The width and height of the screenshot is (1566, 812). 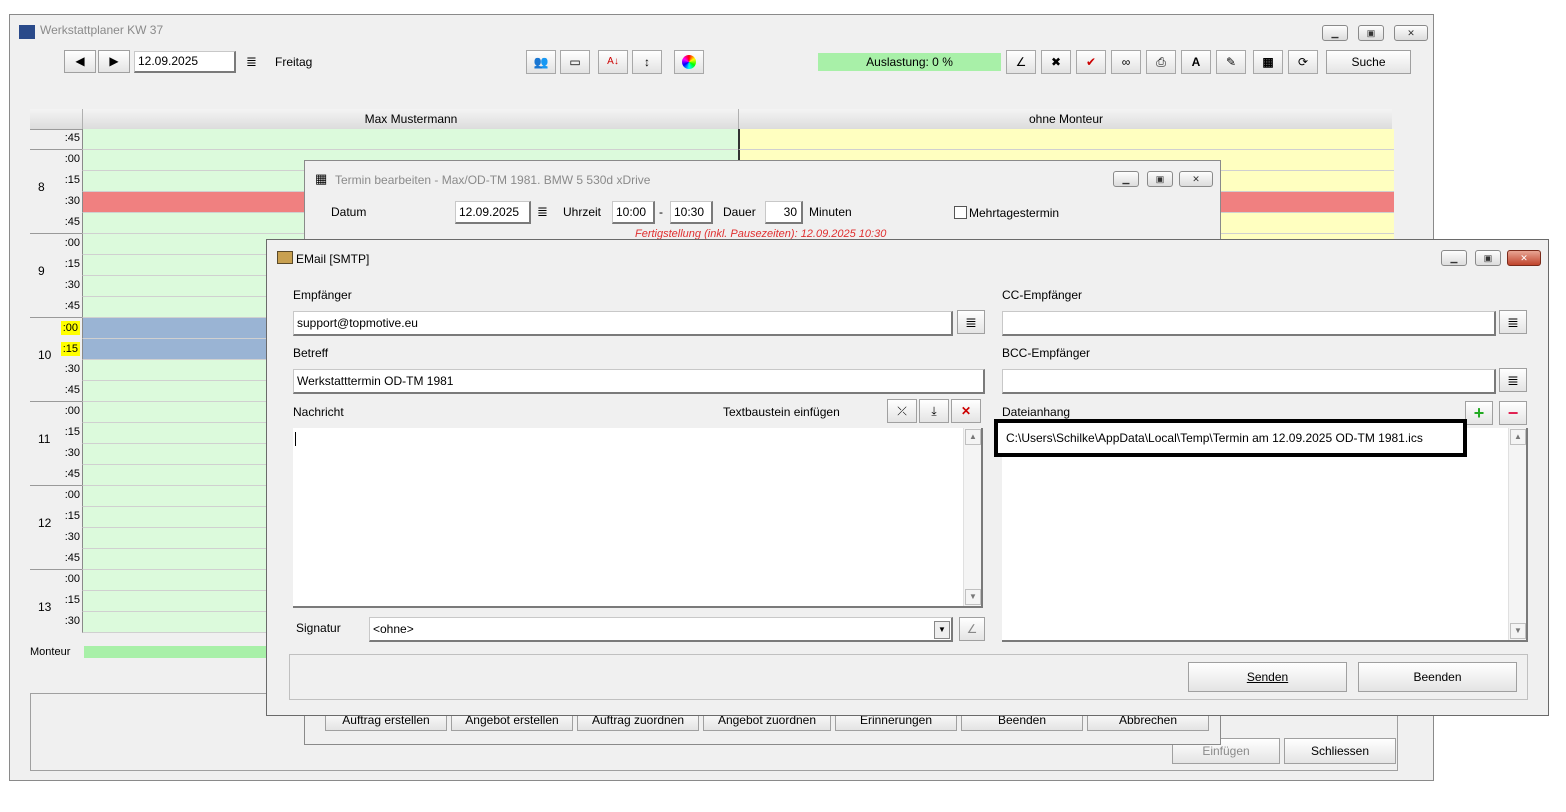 I want to click on column-header-ohne: ohne Monteur, so click(x=1065, y=119).